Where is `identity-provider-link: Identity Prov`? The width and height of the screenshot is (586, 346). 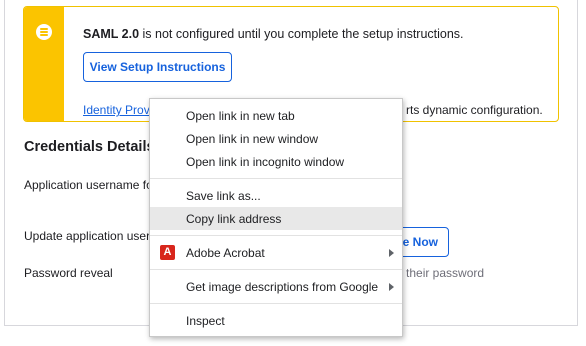
identity-provider-link: Identity Prov is located at coordinates (116, 110).